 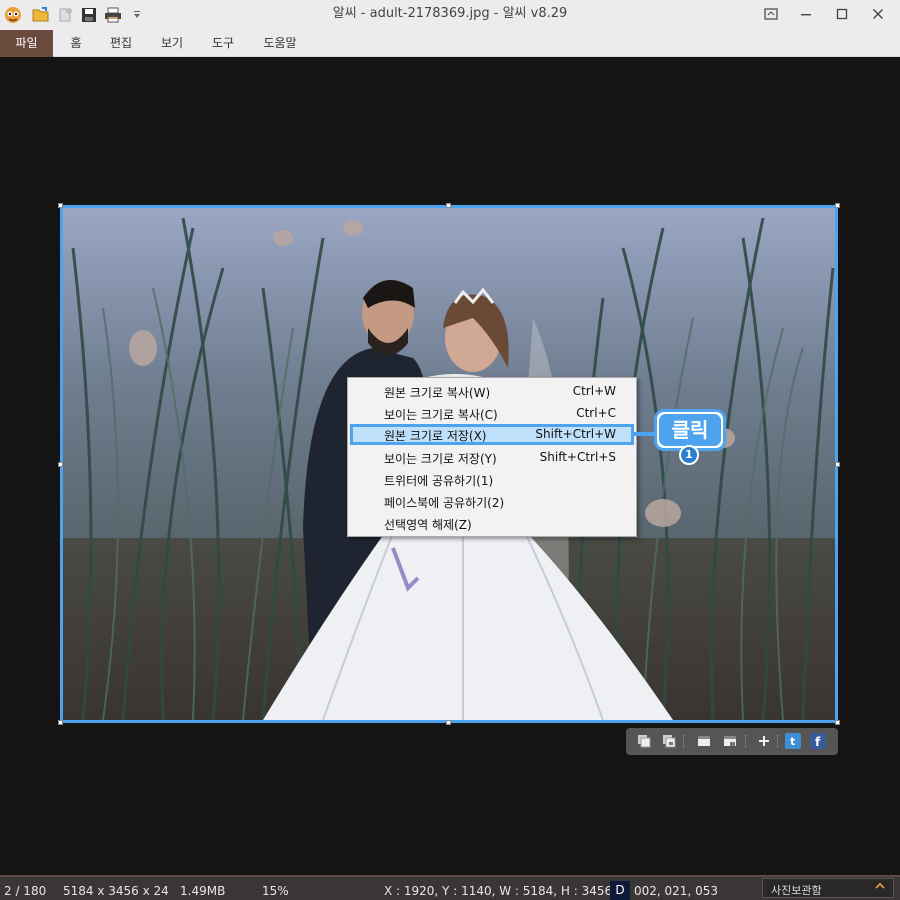 I want to click on gallery-label: 사진보관함, so click(x=796, y=890).